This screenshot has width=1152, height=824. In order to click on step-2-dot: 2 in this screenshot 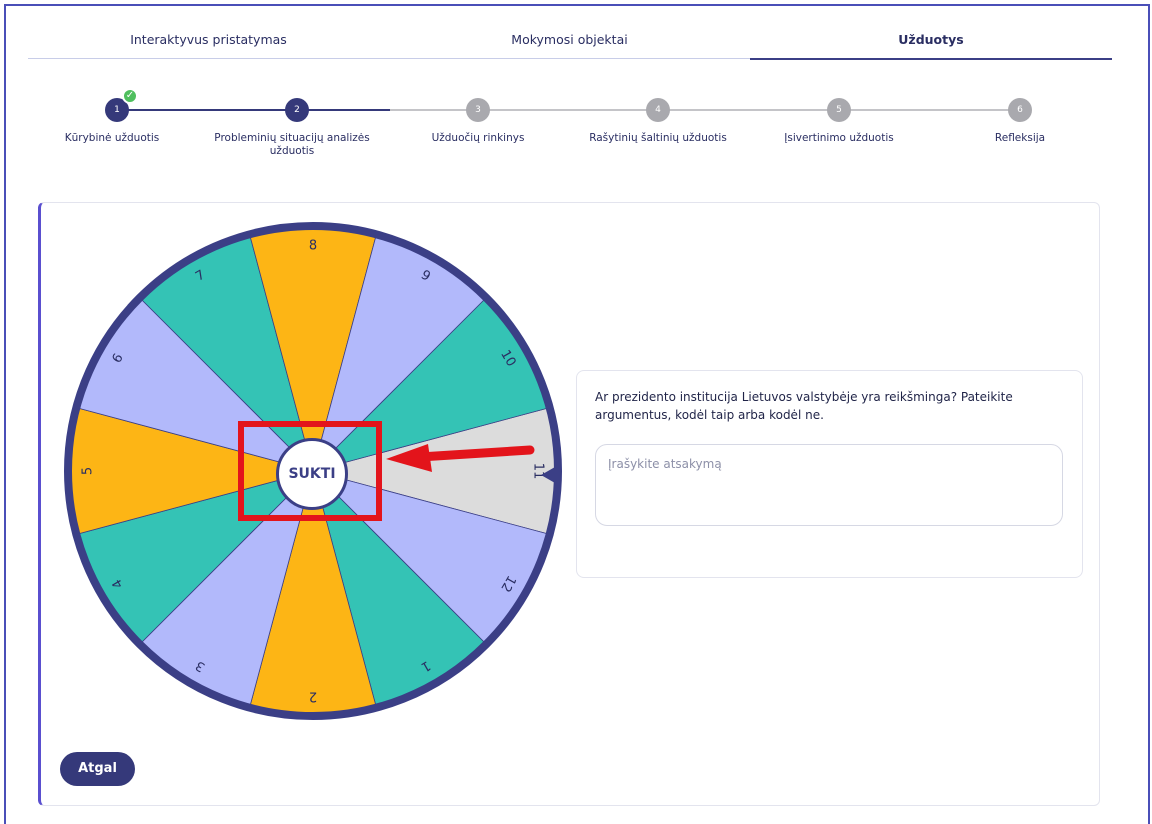, I will do `click(297, 110)`.